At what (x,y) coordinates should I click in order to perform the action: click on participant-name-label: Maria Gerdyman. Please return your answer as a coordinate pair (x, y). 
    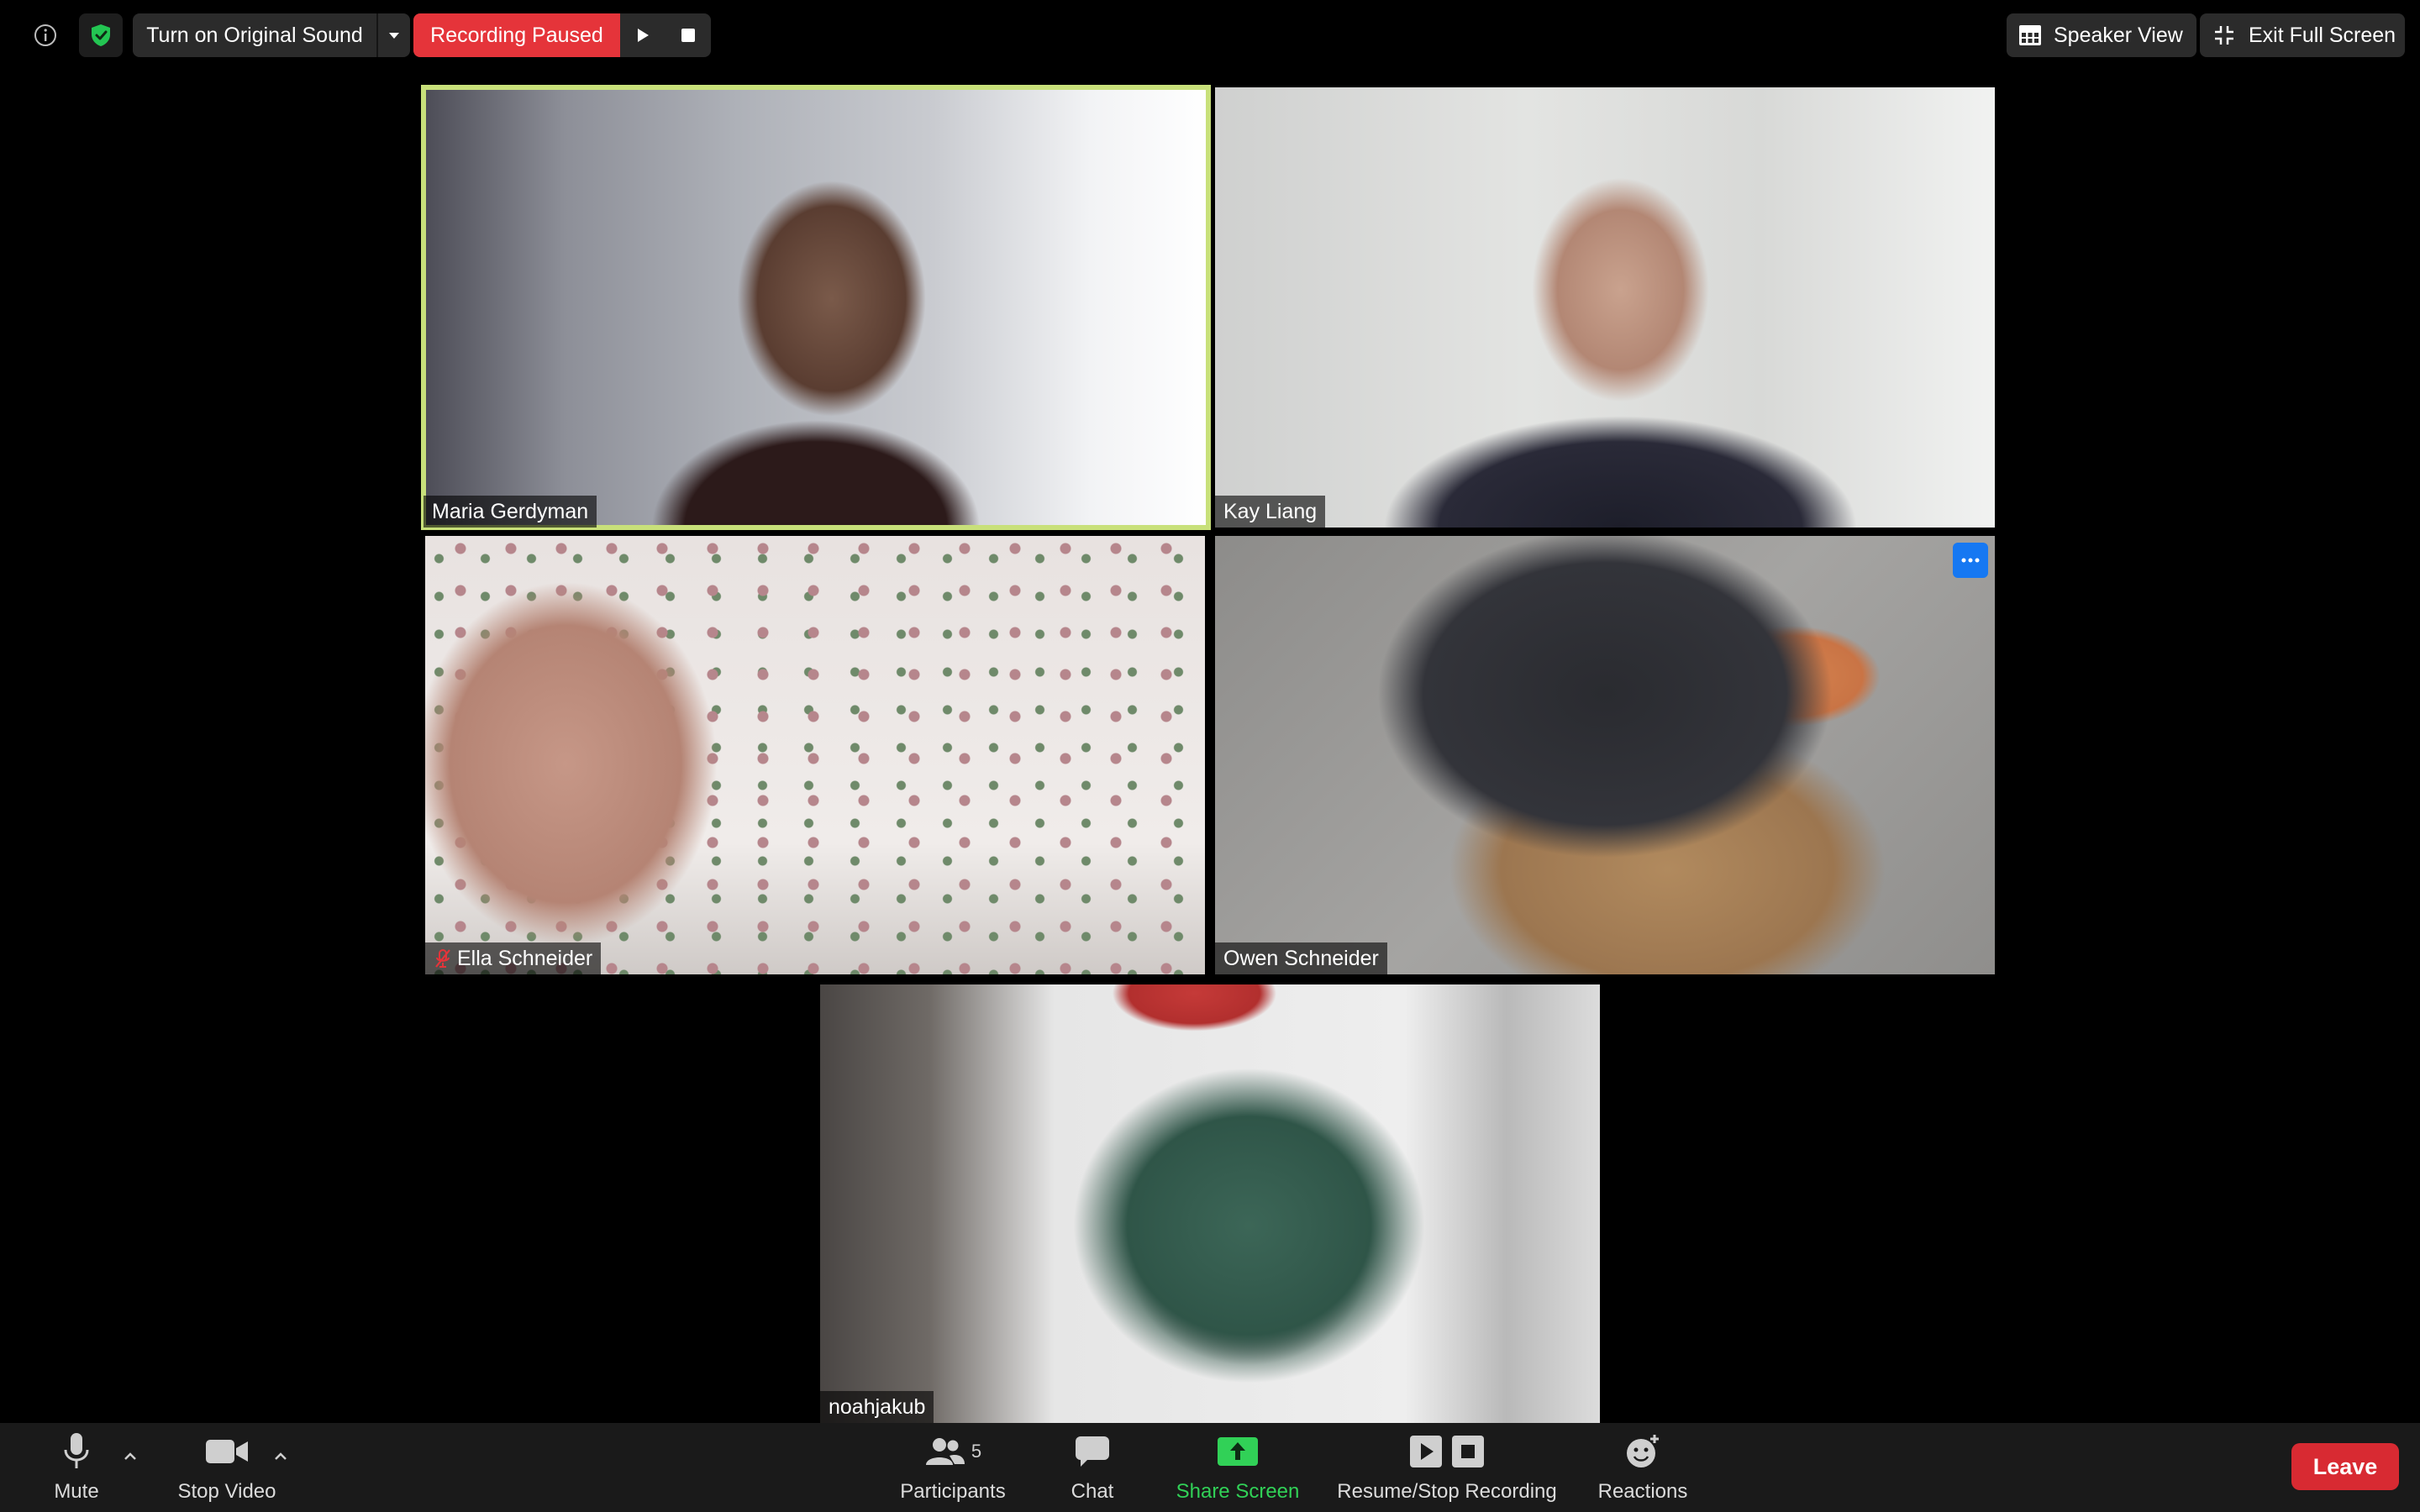
    Looking at the image, I should click on (511, 512).